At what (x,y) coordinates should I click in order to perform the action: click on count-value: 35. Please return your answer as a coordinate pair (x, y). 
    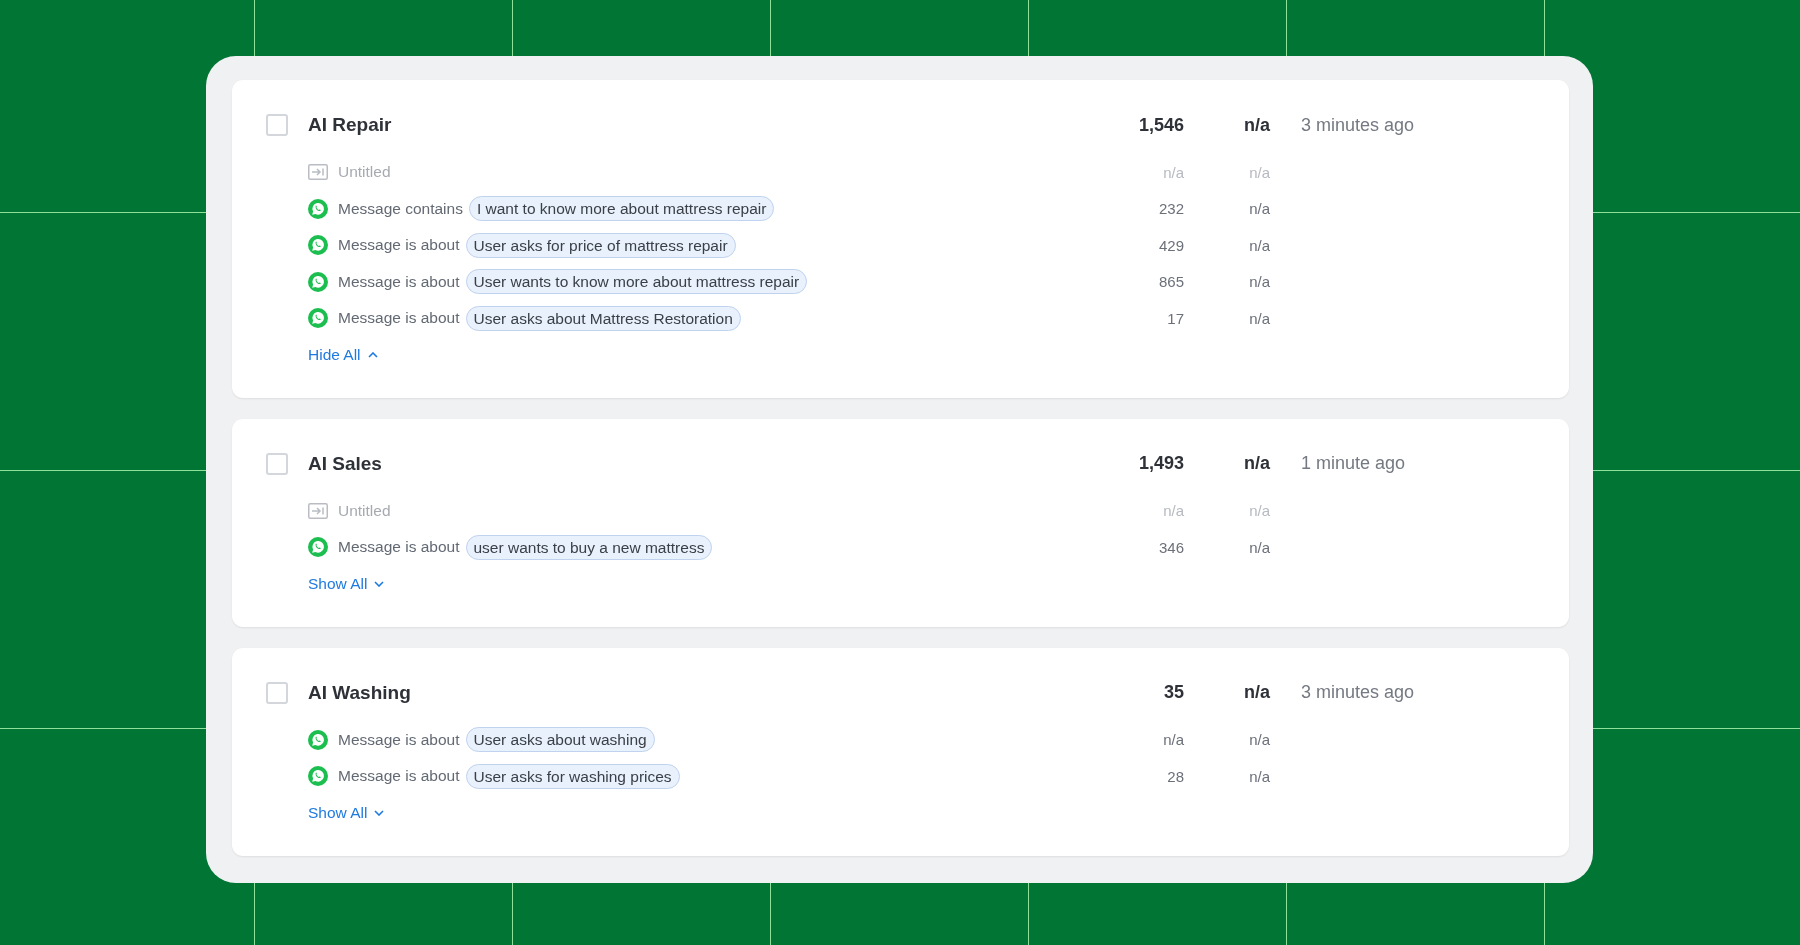
    Looking at the image, I should click on (1173, 692).